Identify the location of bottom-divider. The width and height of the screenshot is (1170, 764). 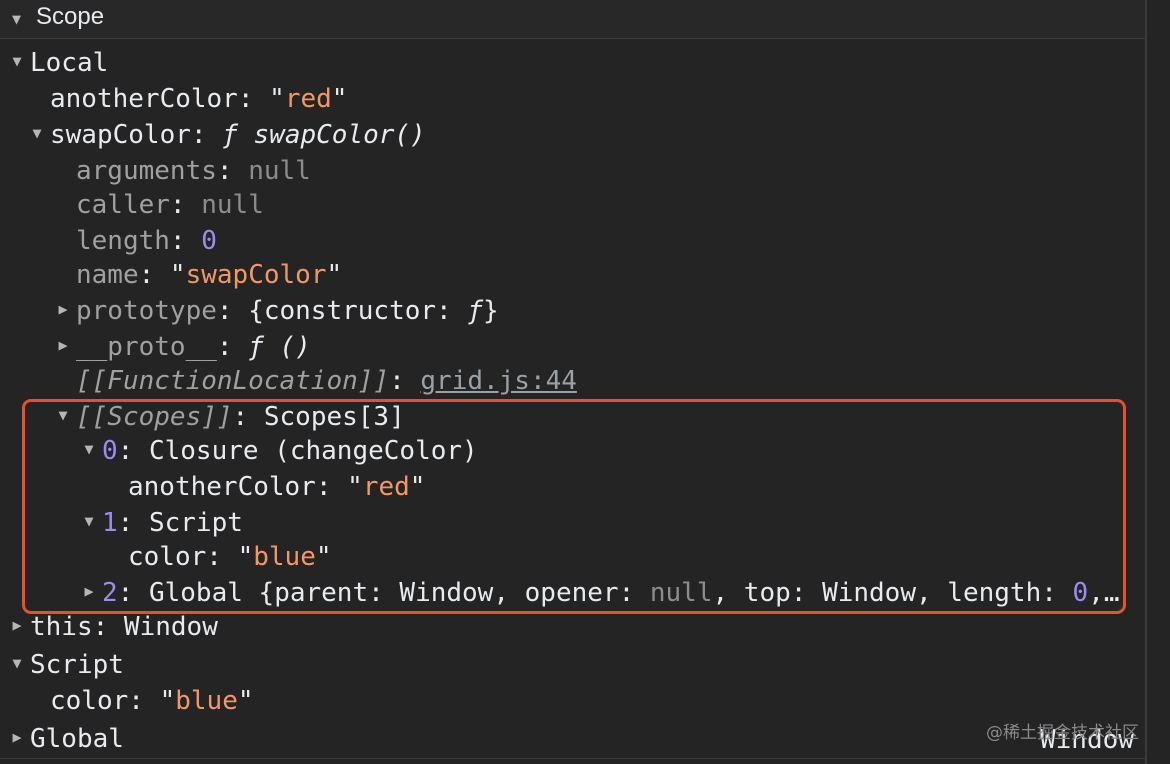
(572, 758).